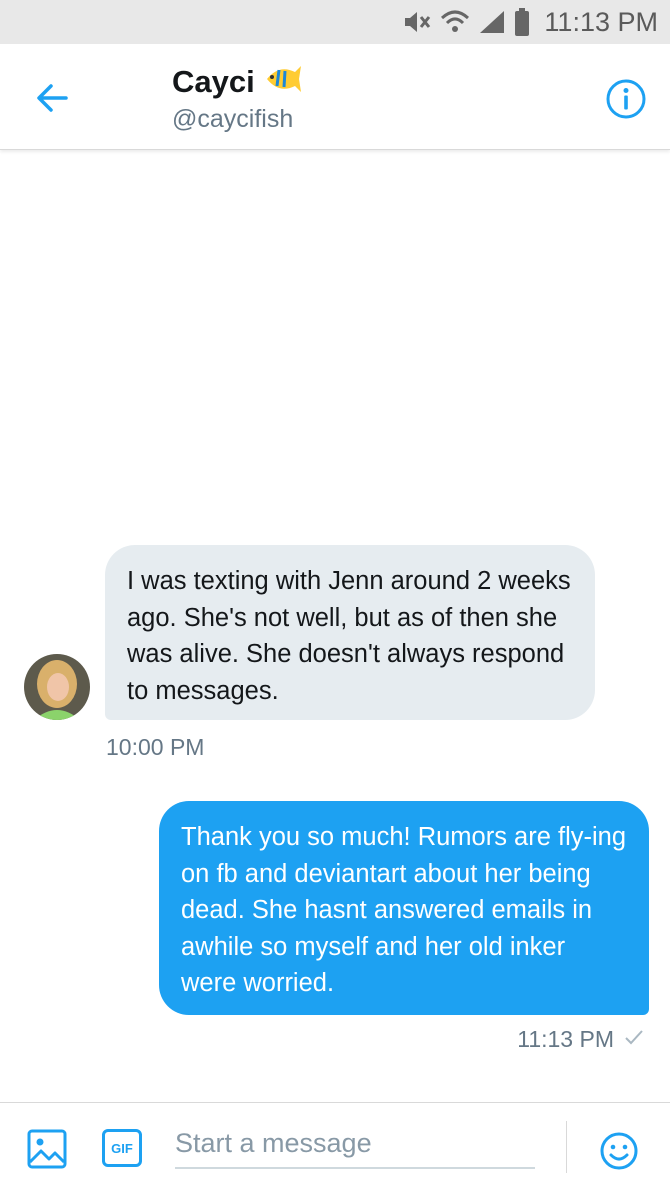 This screenshot has height=1192, width=670. I want to click on status-time: 11:13 PM, so click(601, 21).